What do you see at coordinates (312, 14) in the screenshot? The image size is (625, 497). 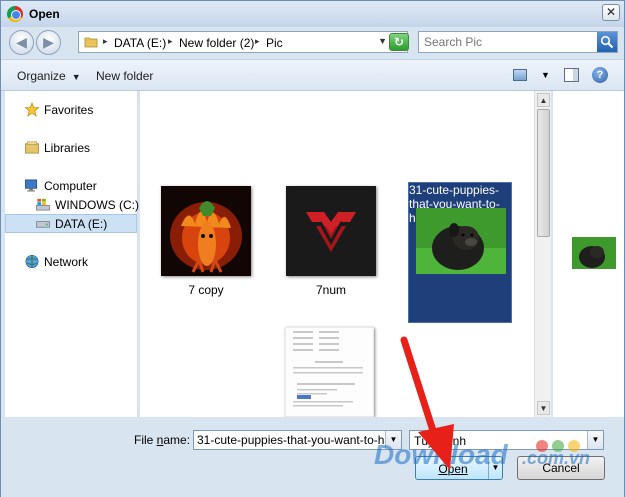 I see `title-bar: Open ✕` at bounding box center [312, 14].